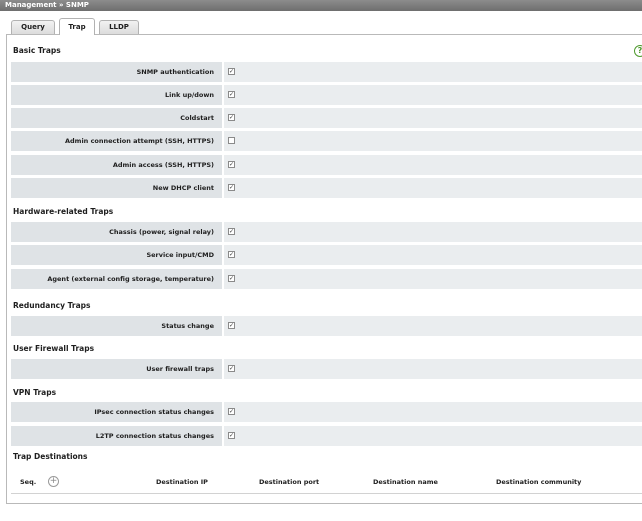  Describe the element at coordinates (54, 348) in the screenshot. I see `section-title-user-firewall-traps: User Firewall Traps` at that location.